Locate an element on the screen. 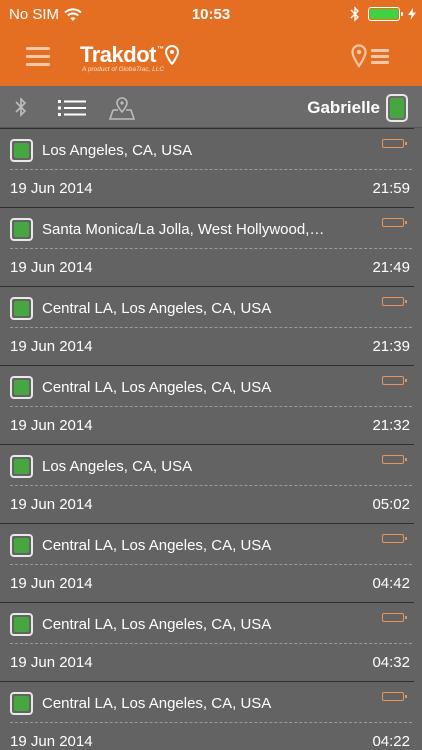 The width and height of the screenshot is (422, 750). user-select-toggle is located at coordinates (397, 108).